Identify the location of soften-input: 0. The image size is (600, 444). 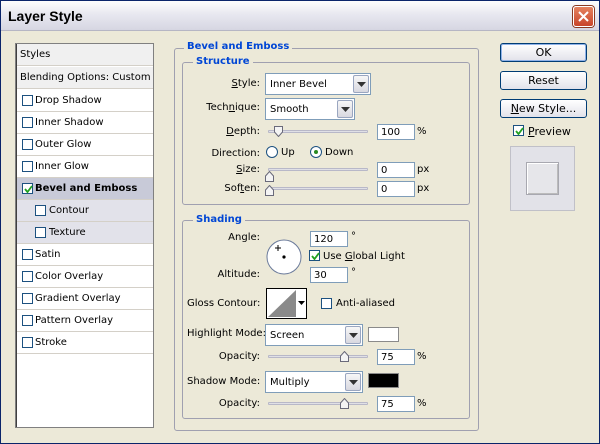
(396, 189).